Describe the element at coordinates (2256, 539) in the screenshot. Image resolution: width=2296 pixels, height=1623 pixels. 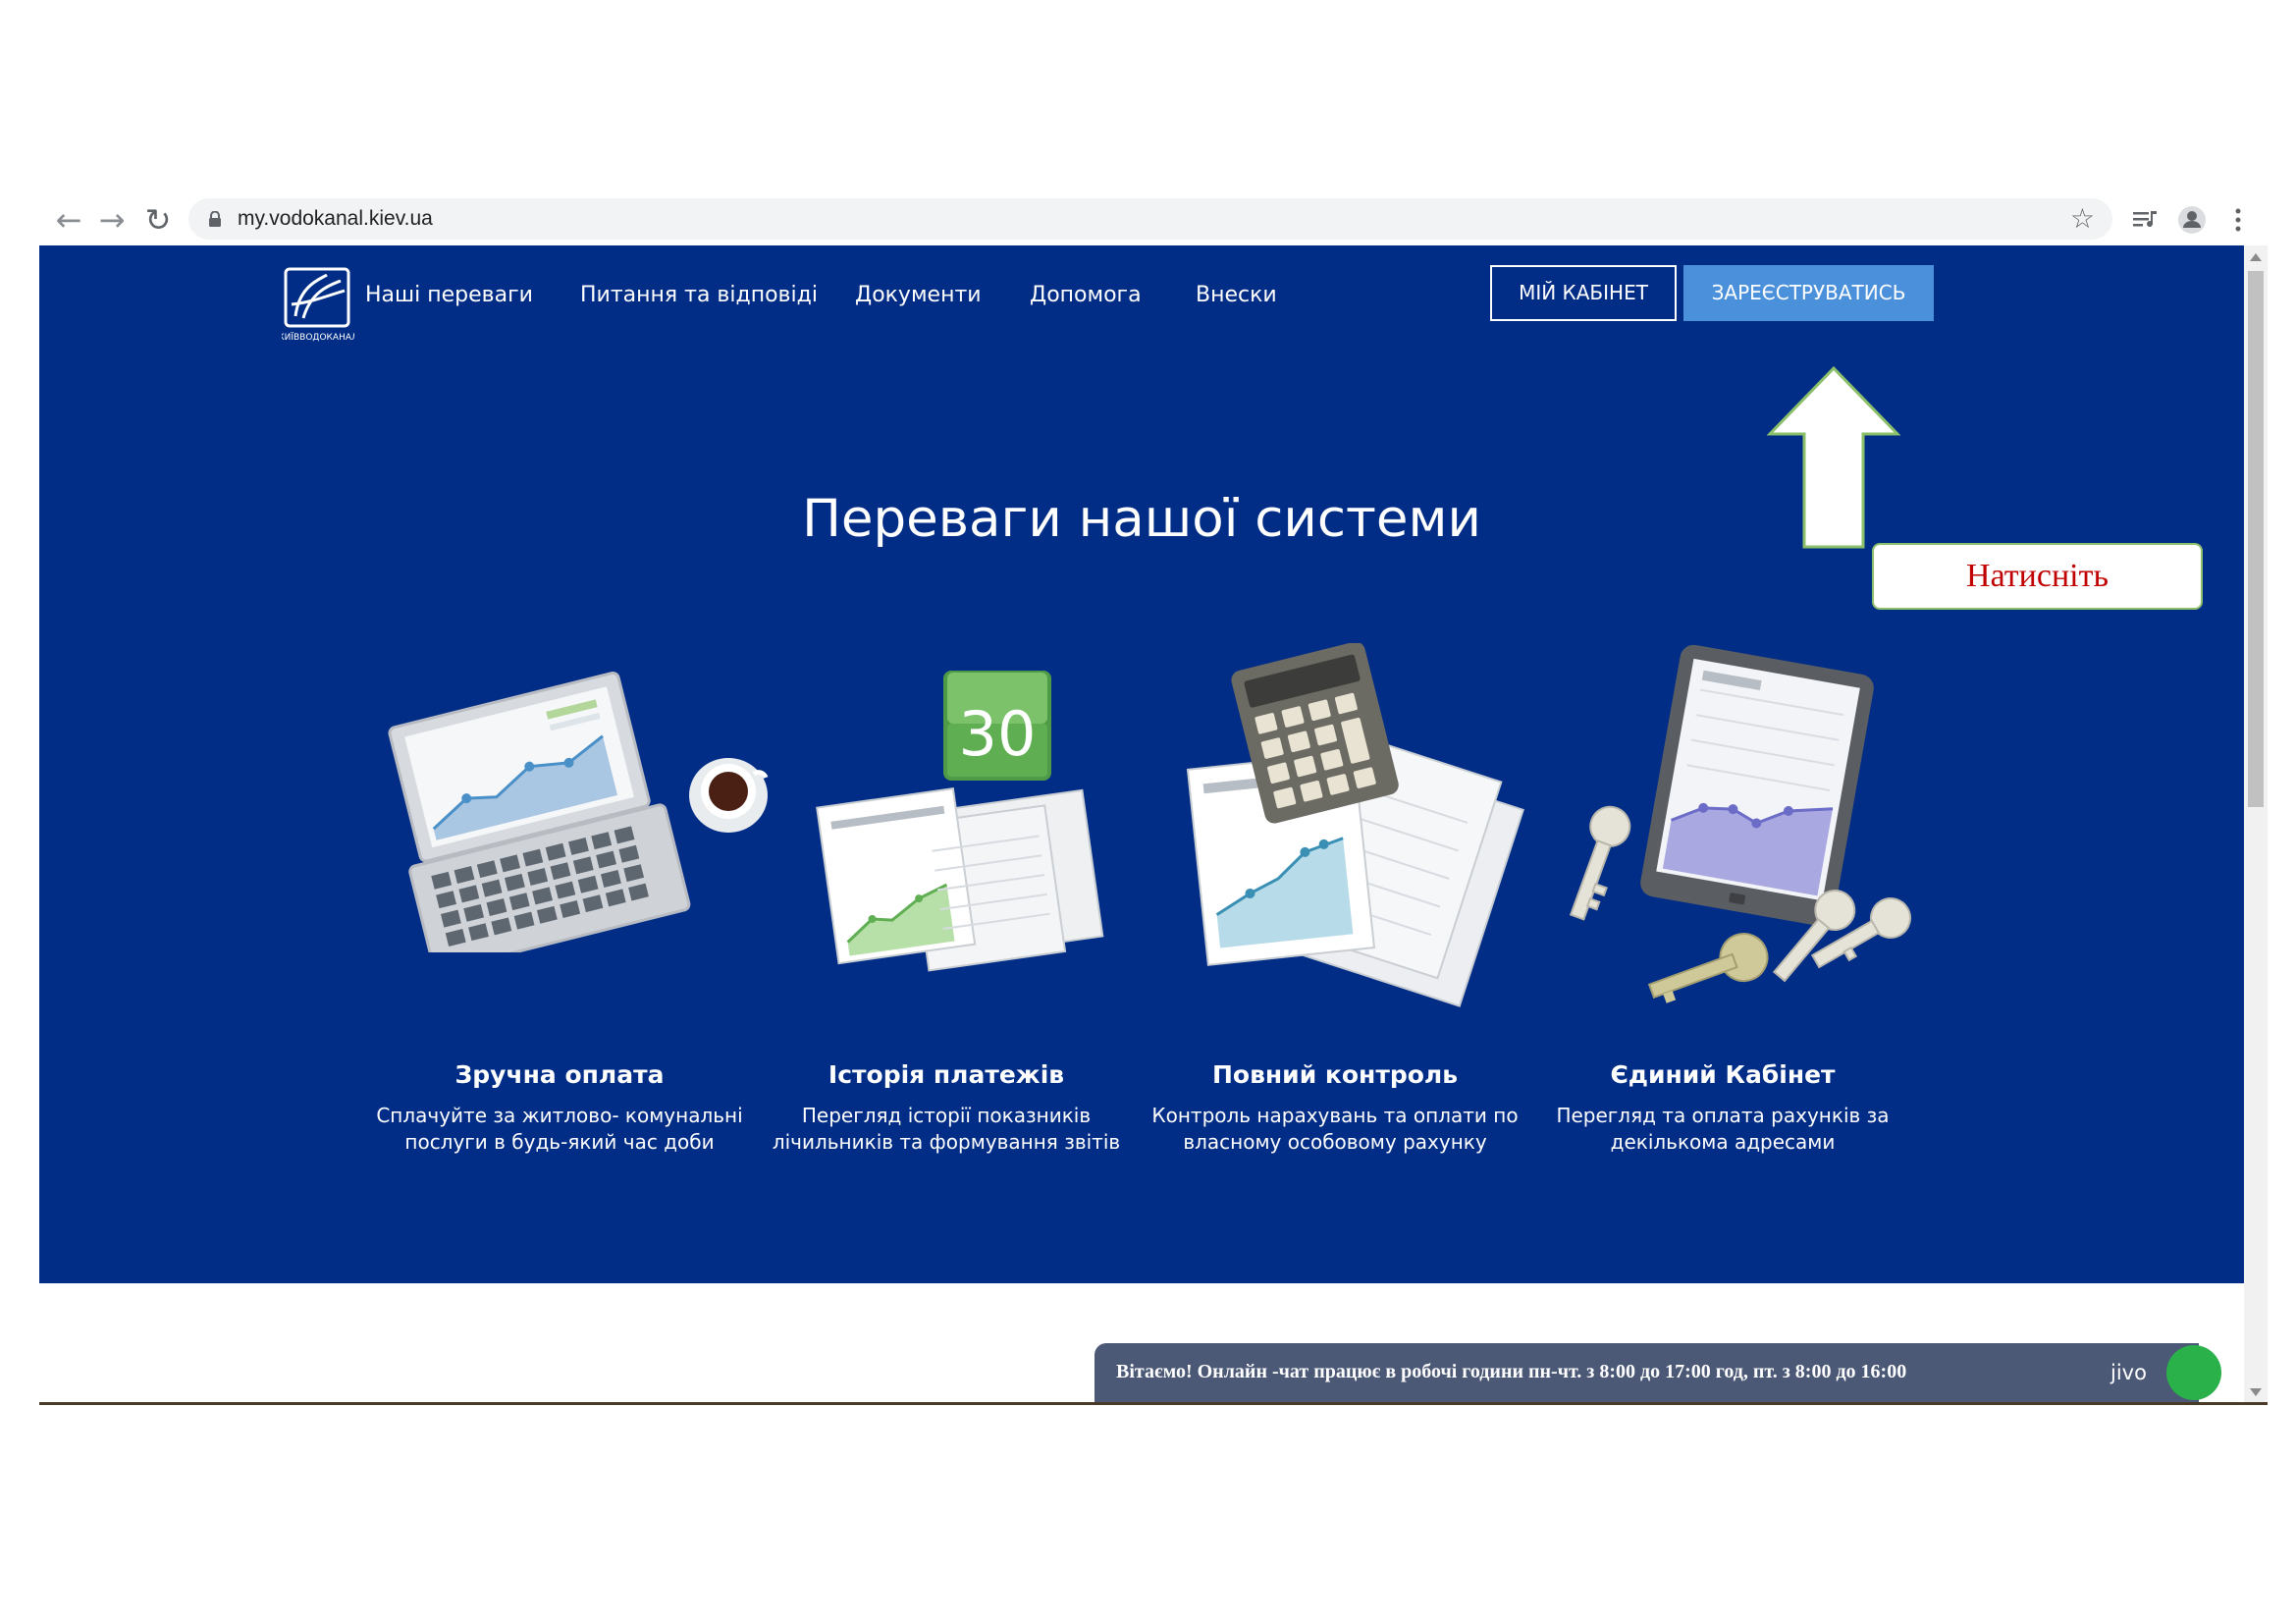
I see `scroll-thumb` at that location.